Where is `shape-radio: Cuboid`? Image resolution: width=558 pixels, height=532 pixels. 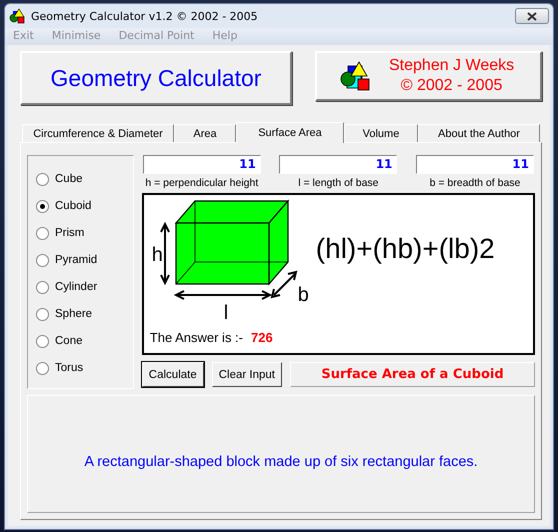 shape-radio: Cuboid is located at coordinates (84, 206).